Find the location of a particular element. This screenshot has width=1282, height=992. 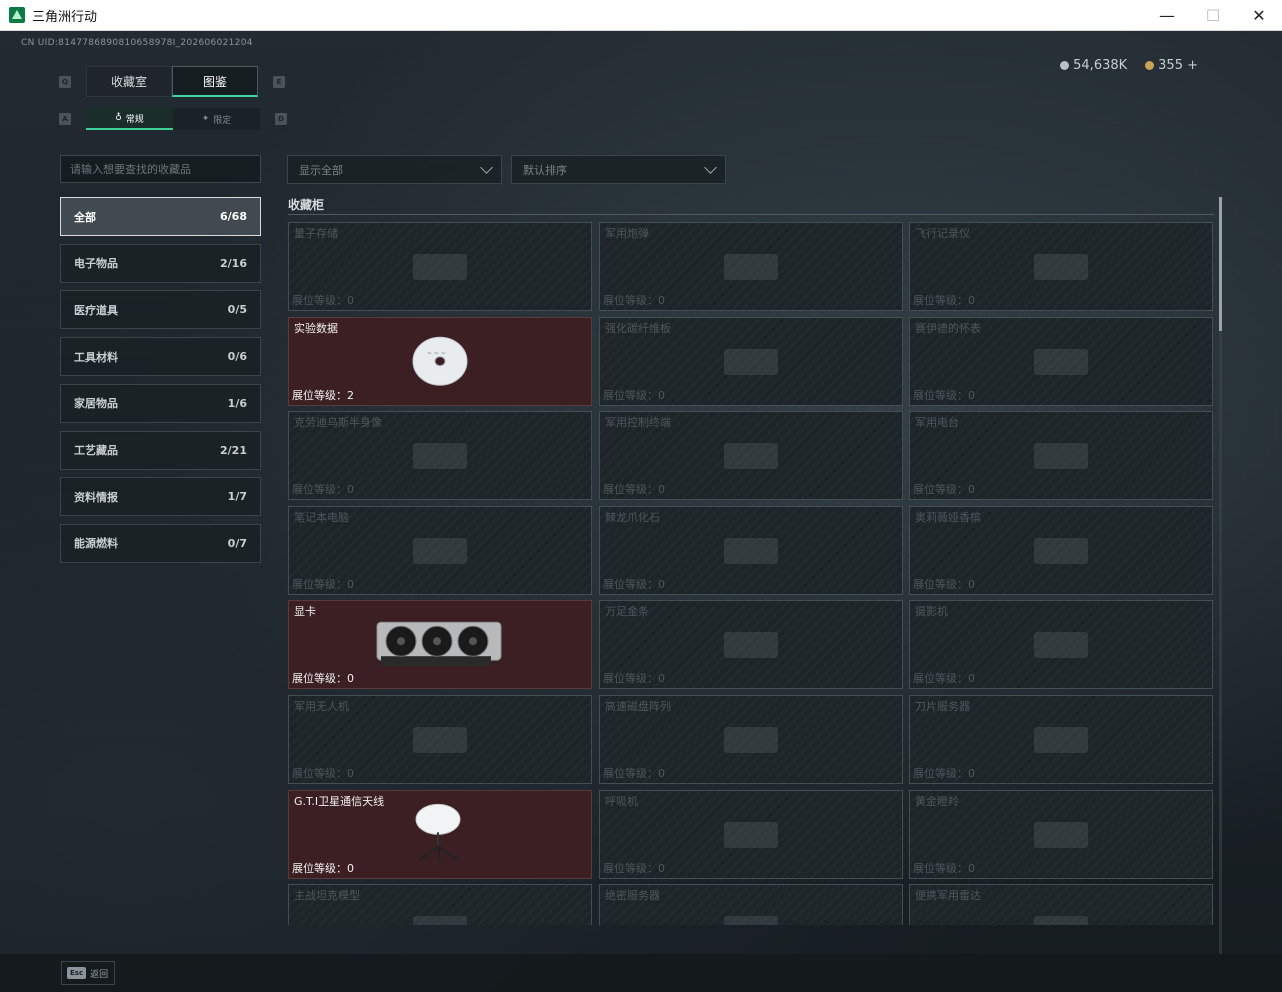

key-hint-next-tab: E is located at coordinates (279, 82).